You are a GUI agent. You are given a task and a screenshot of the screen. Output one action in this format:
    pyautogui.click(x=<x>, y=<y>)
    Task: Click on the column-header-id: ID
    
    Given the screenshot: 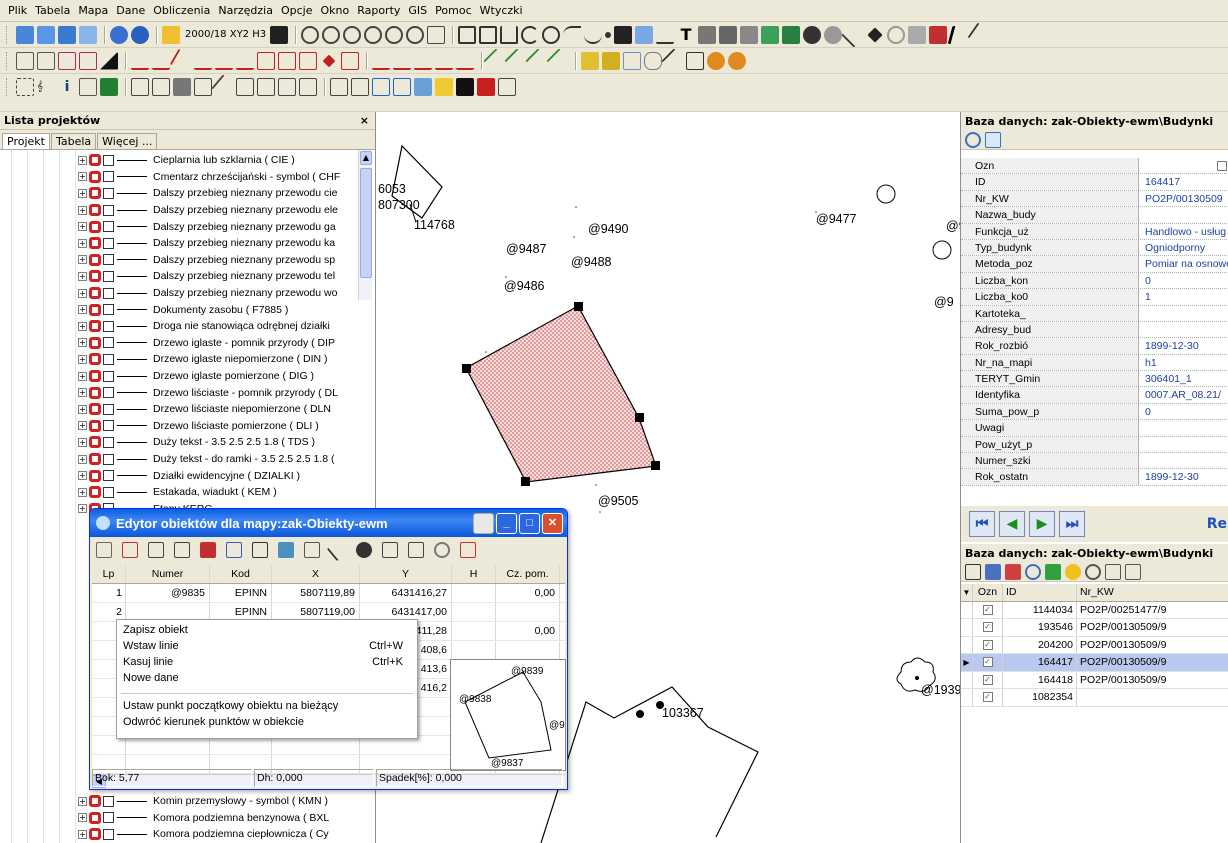 What is the action you would take?
    pyautogui.click(x=1040, y=592)
    